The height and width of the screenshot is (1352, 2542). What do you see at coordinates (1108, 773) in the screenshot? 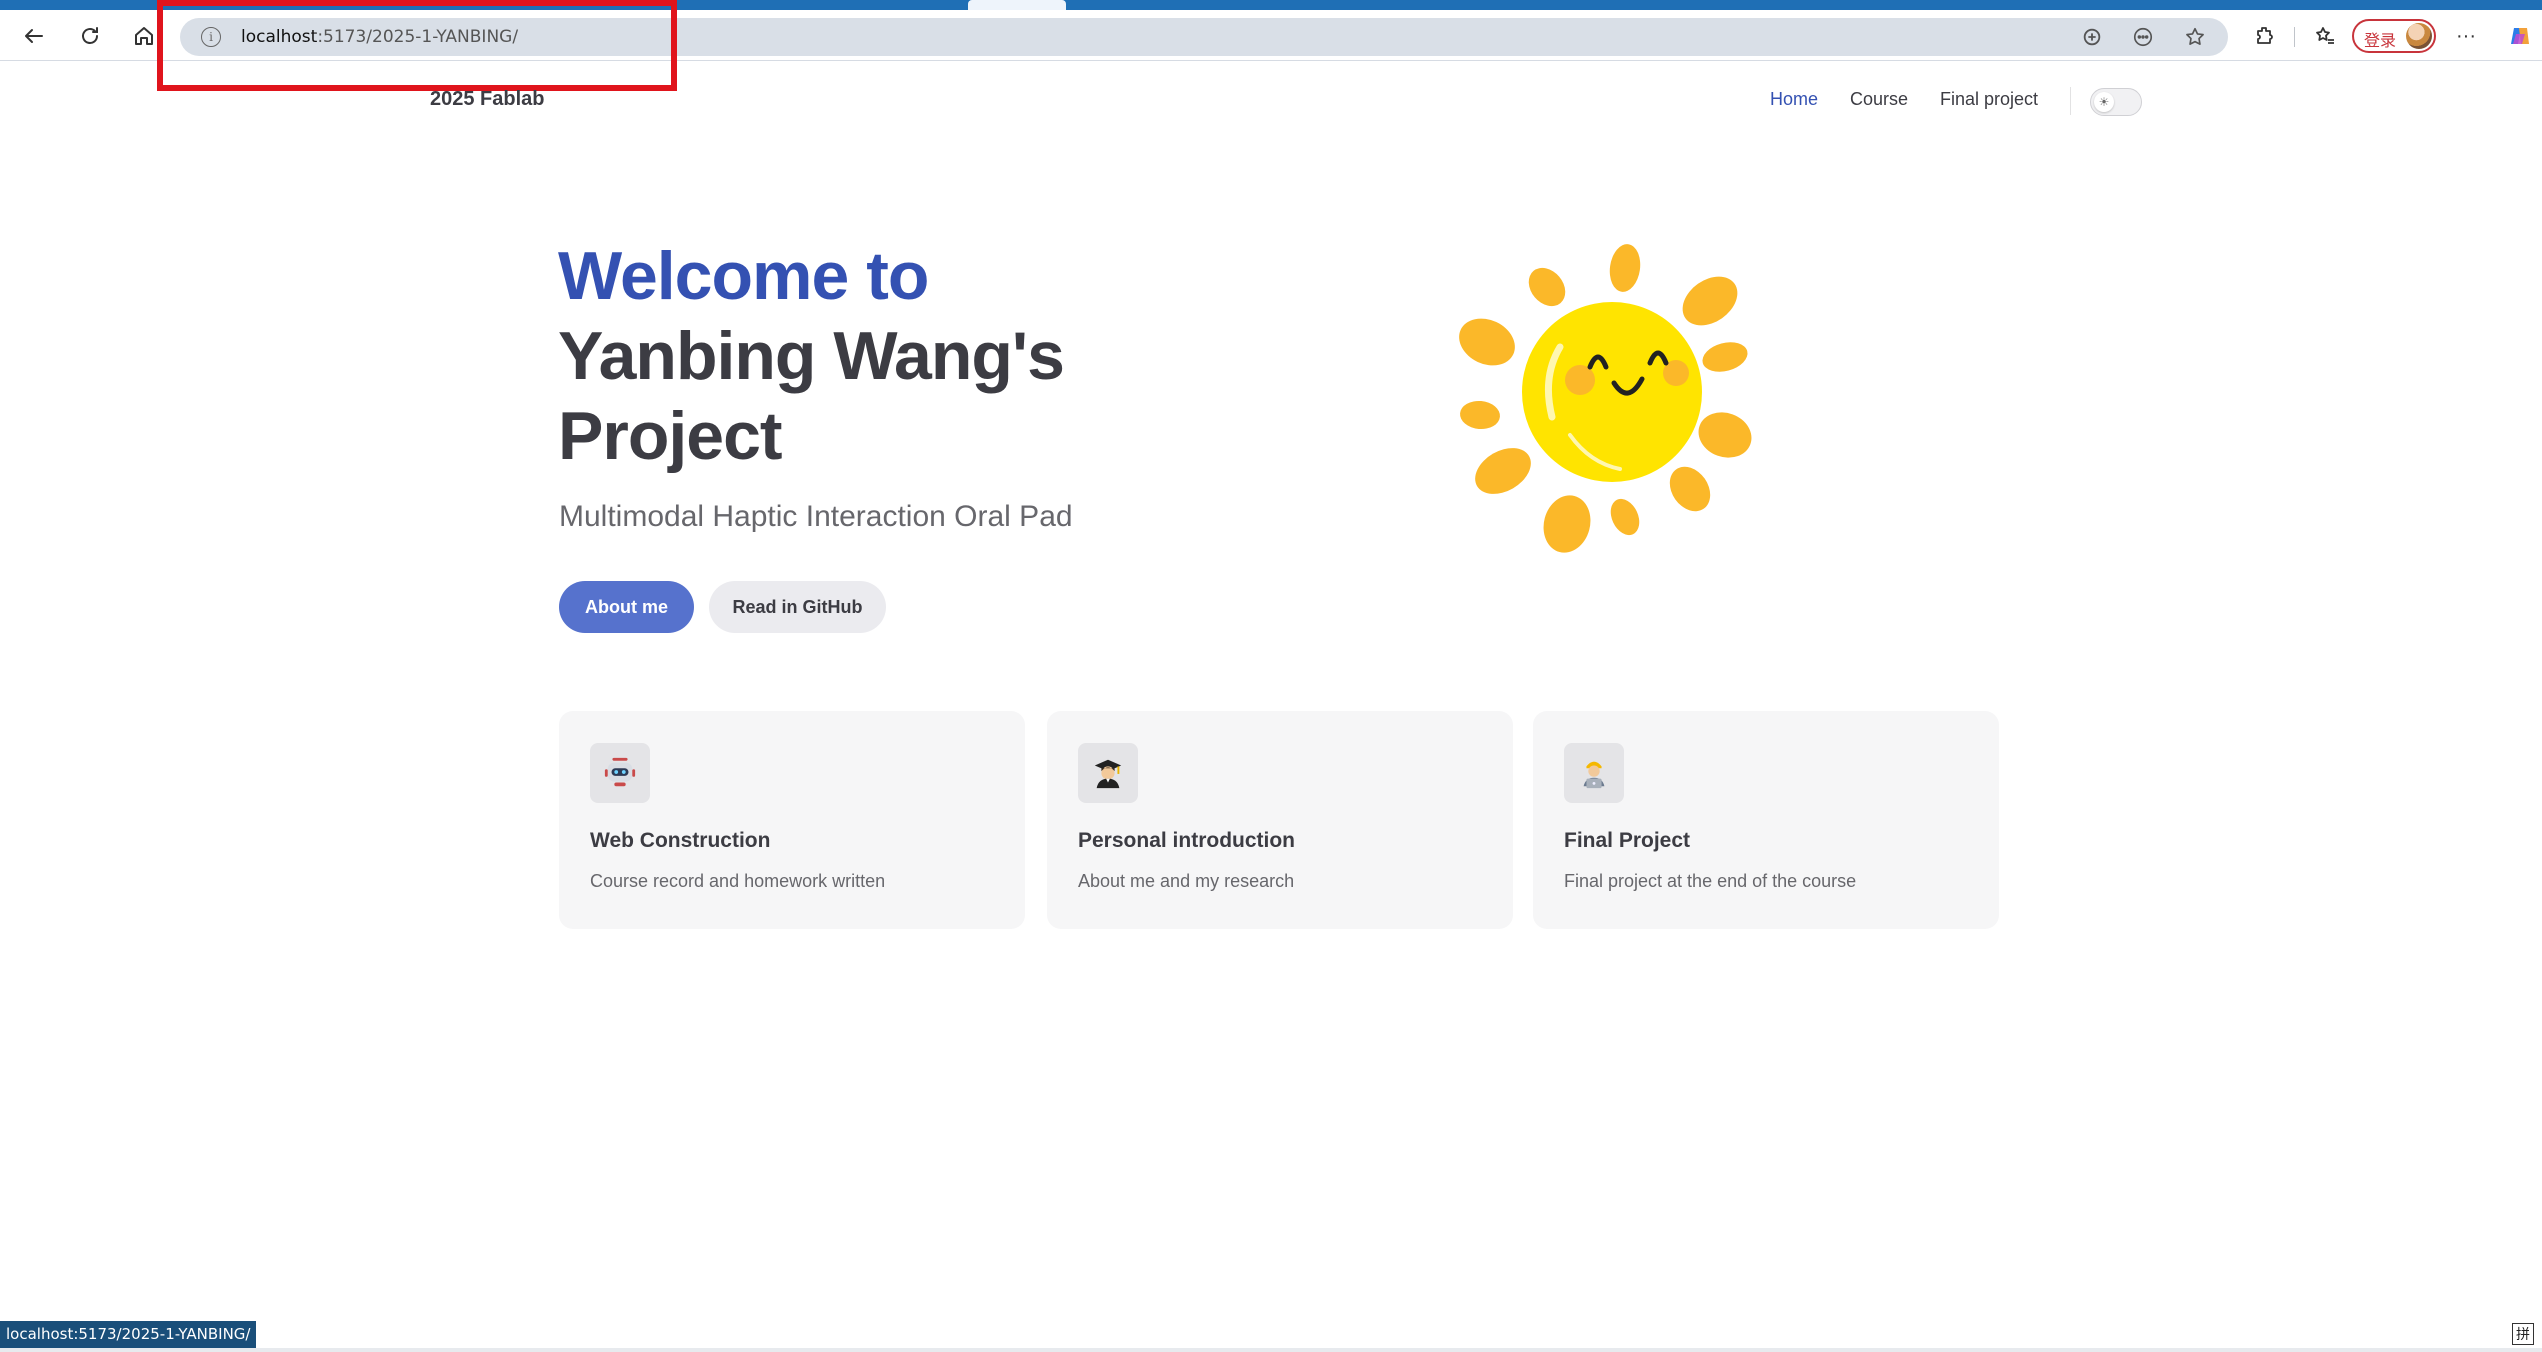
I see `graduate-icon` at bounding box center [1108, 773].